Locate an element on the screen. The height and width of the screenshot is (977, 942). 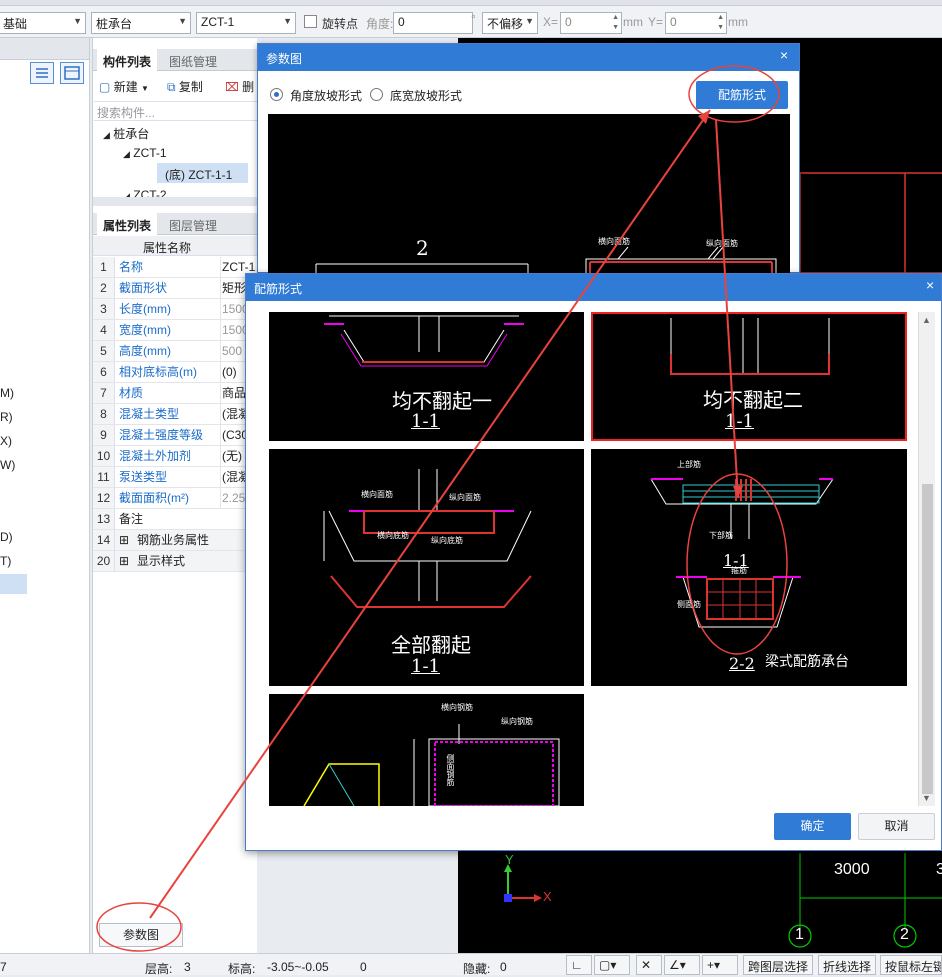
rebar-option-no-bend-2: 均不翻起二 1-1 is located at coordinates (749, 376).